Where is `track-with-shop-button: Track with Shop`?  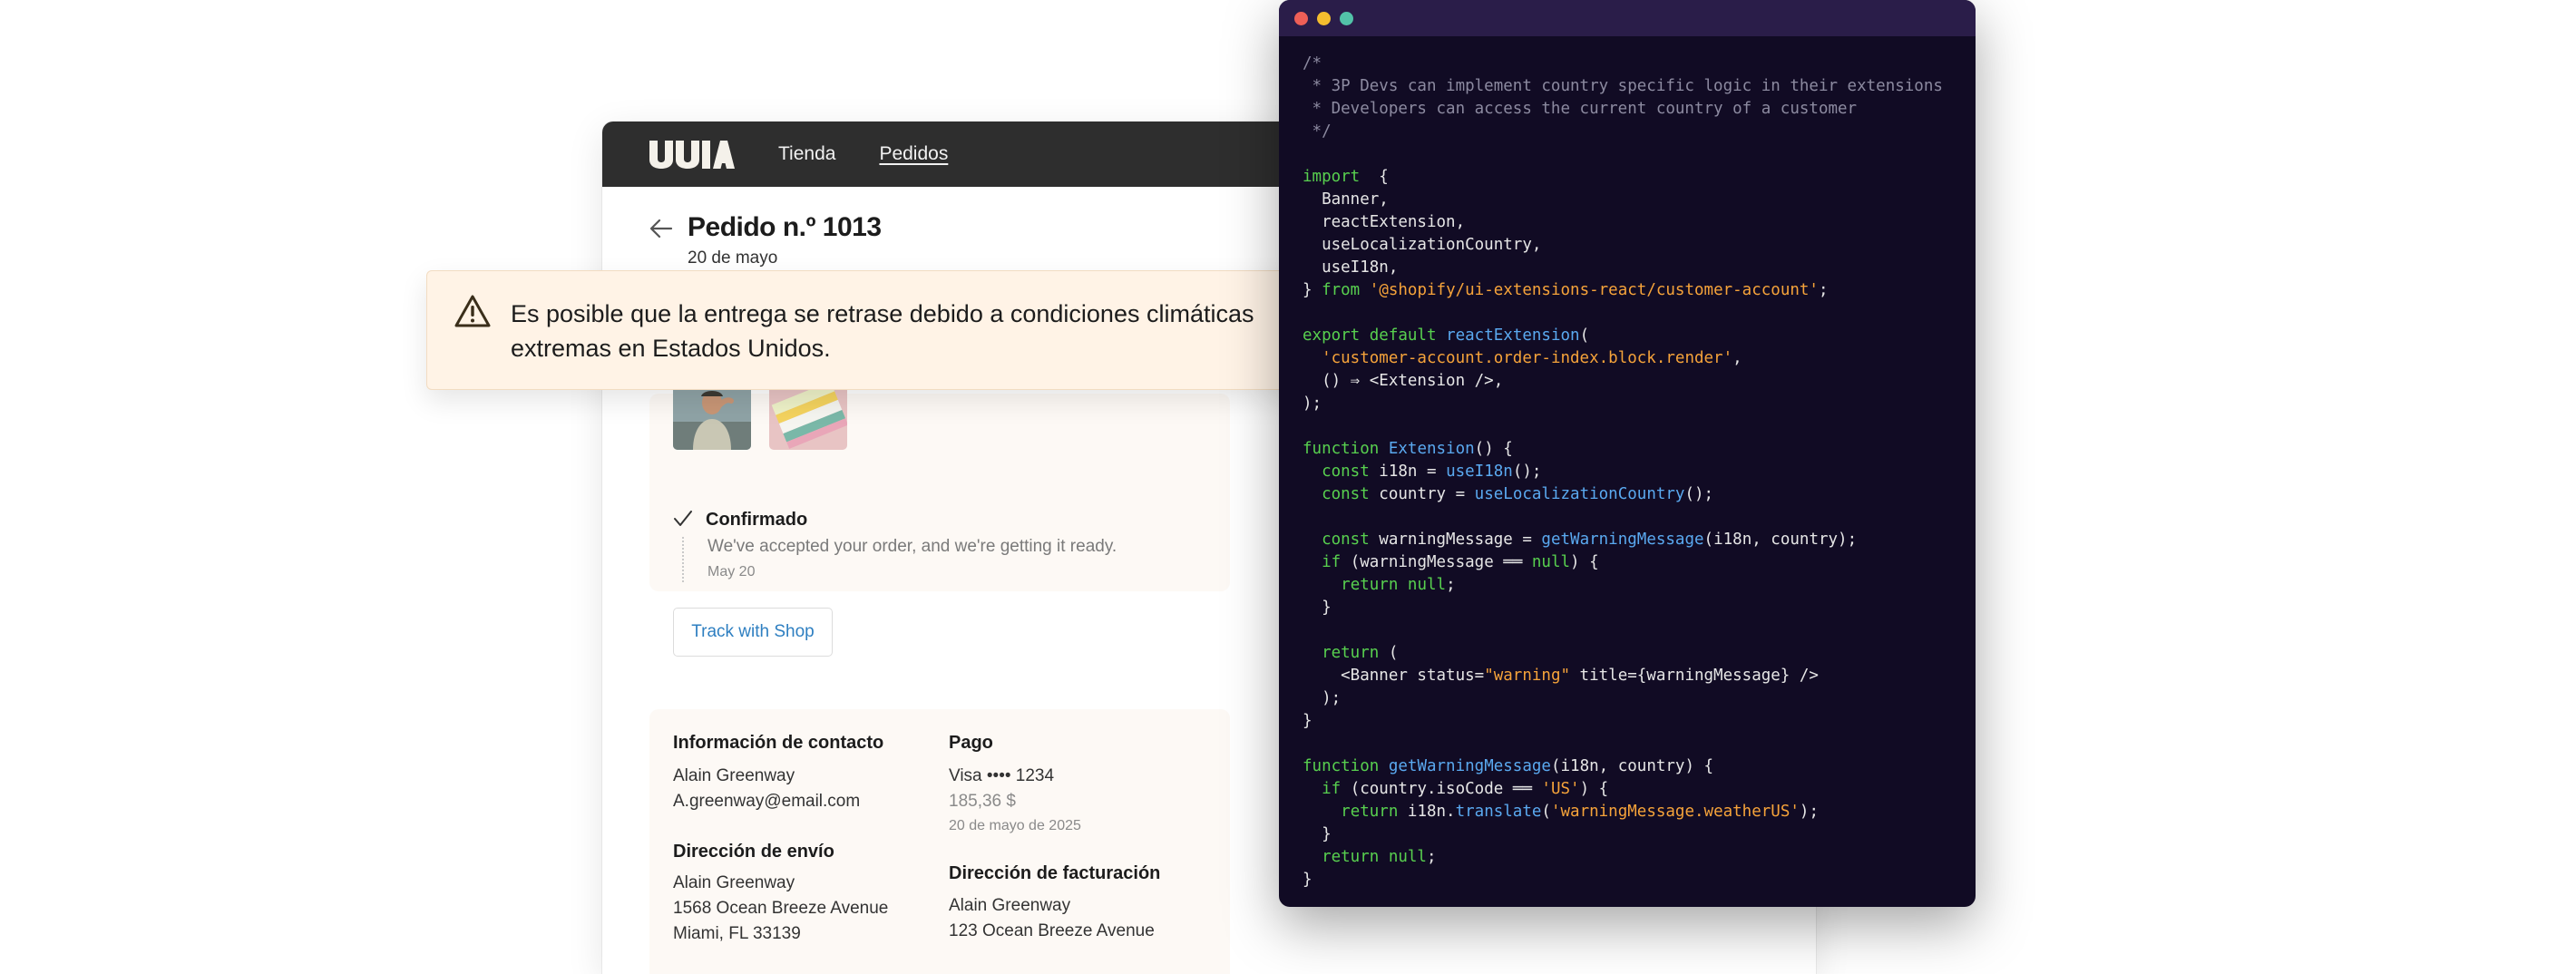
track-with-shop-button: Track with Shop is located at coordinates (753, 632).